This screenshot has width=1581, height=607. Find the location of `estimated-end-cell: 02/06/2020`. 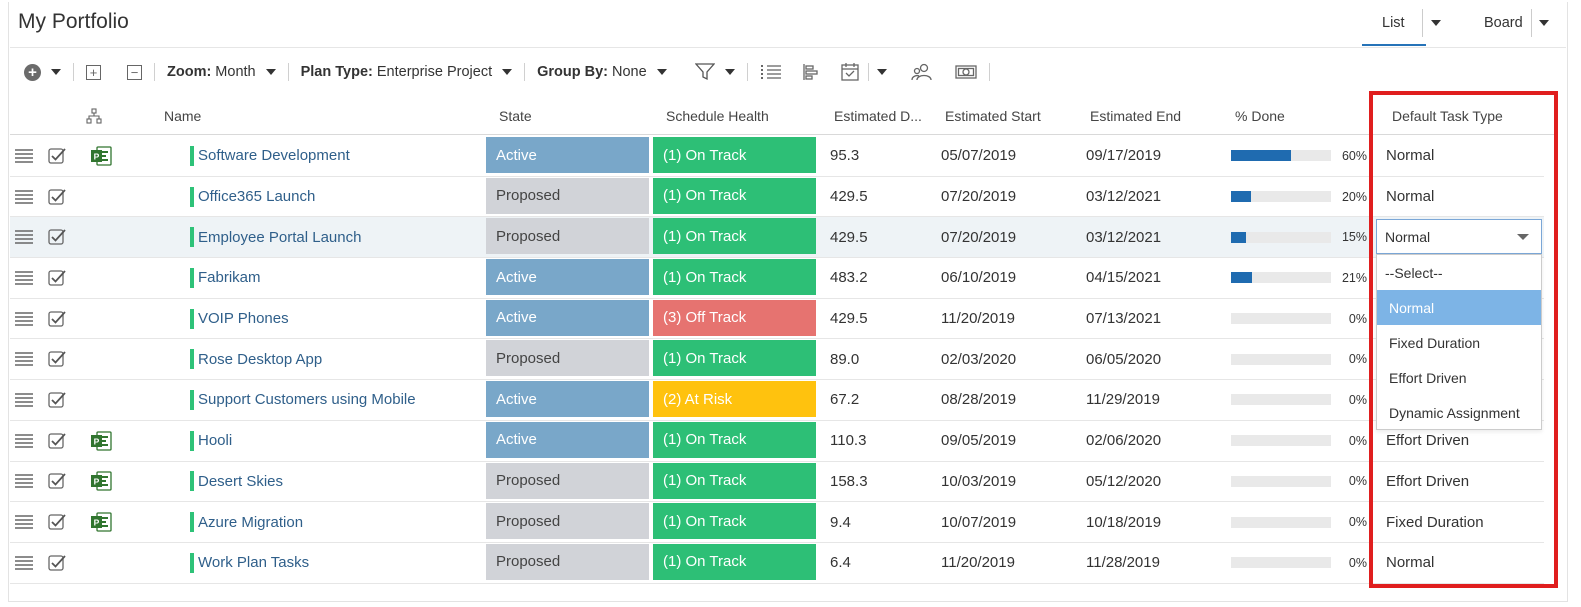

estimated-end-cell: 02/06/2020 is located at coordinates (1123, 441).